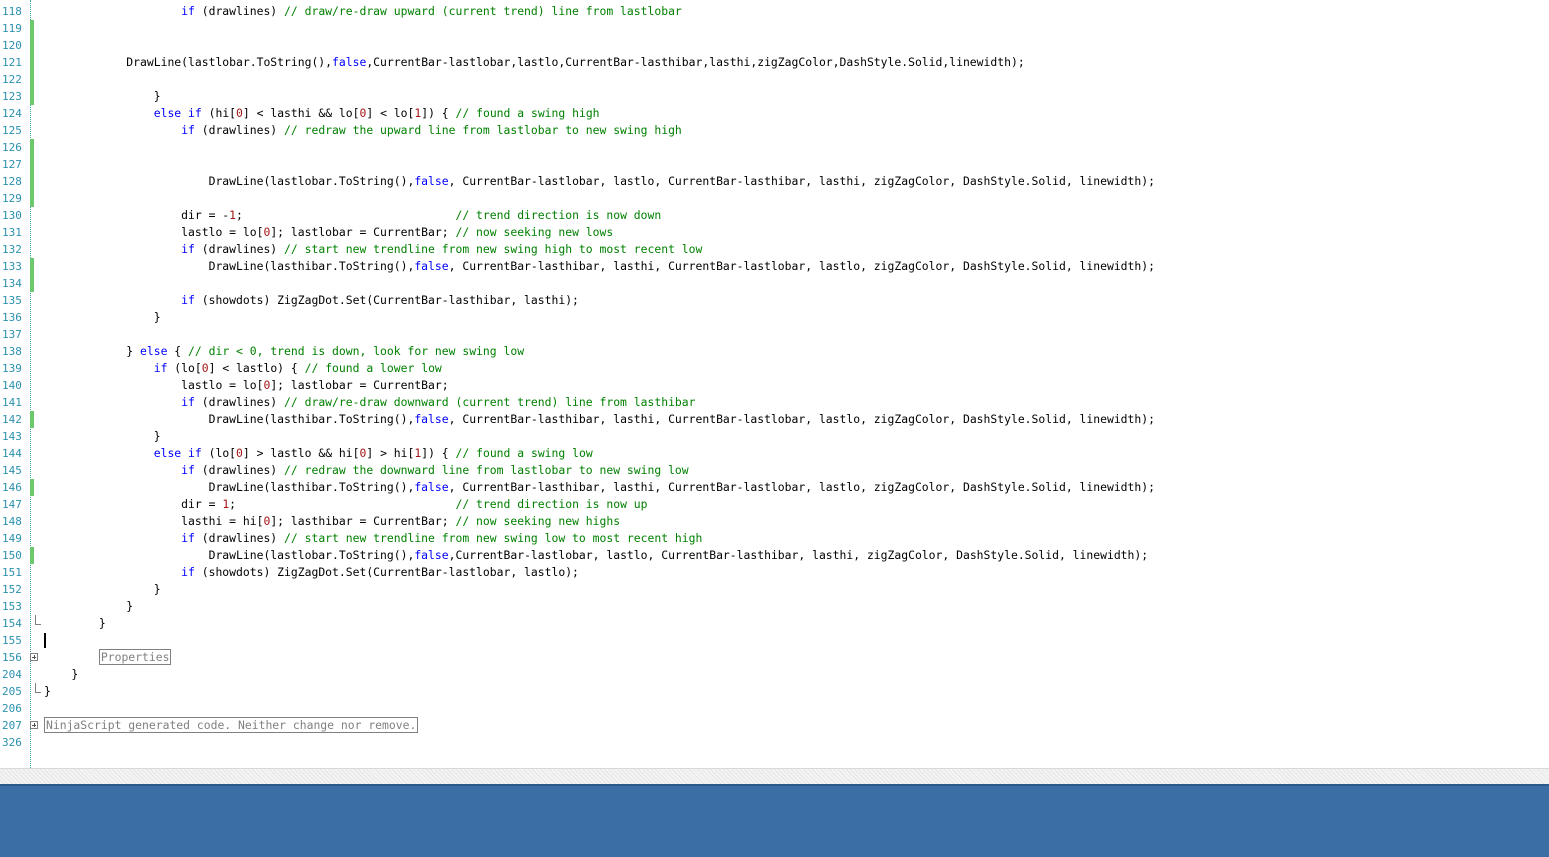 The image size is (1549, 857). What do you see at coordinates (774, 147) in the screenshot?
I see `code-line: 126` at bounding box center [774, 147].